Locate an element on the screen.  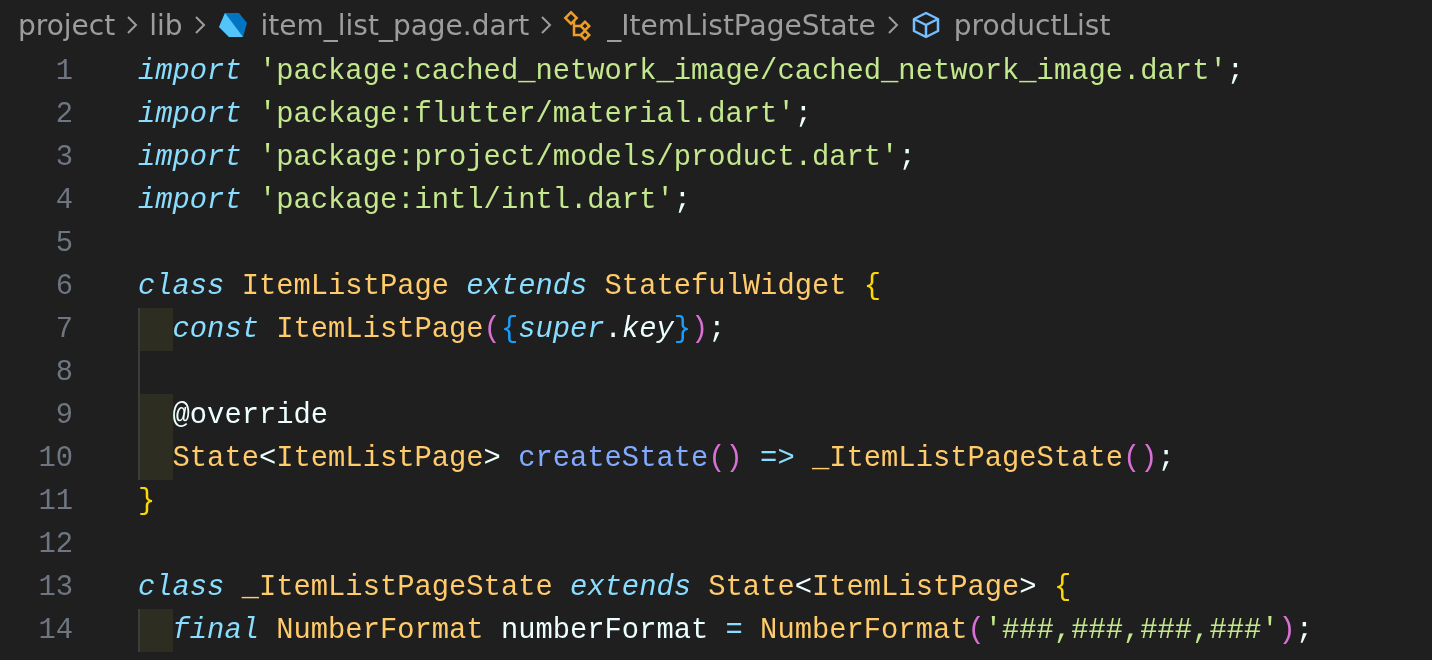
code-line: import 'package:flutter/material.dart'; is located at coordinates (475, 114).